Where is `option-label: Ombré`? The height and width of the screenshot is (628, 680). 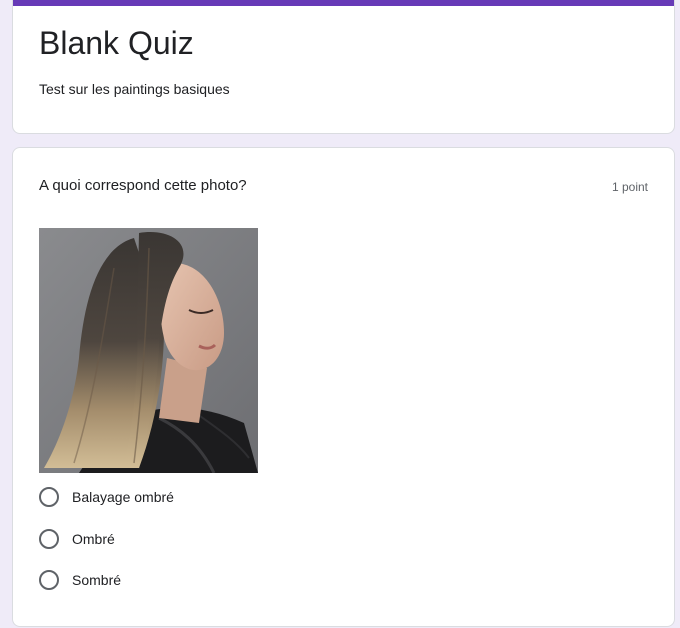
option-label: Ombré is located at coordinates (93, 539).